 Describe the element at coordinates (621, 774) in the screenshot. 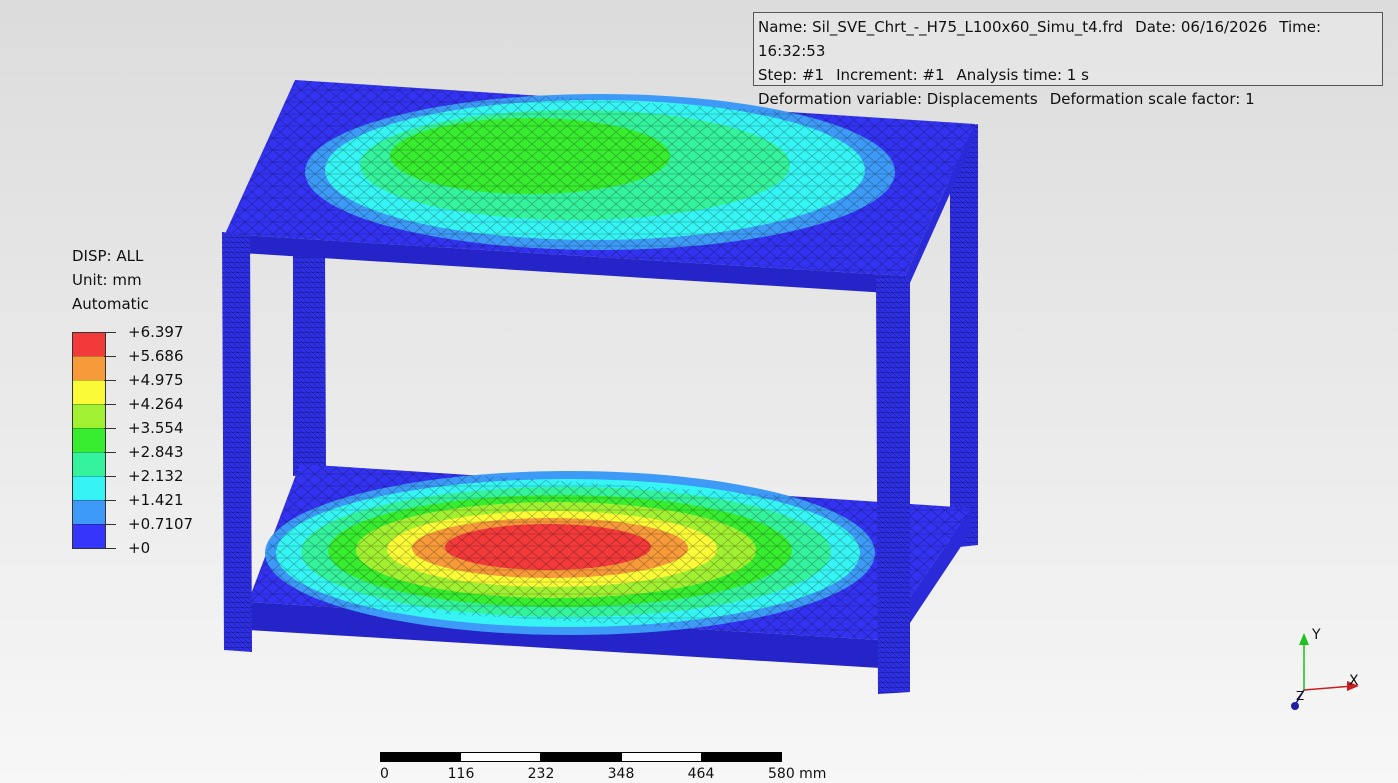

I see `scale-tick: 348` at that location.